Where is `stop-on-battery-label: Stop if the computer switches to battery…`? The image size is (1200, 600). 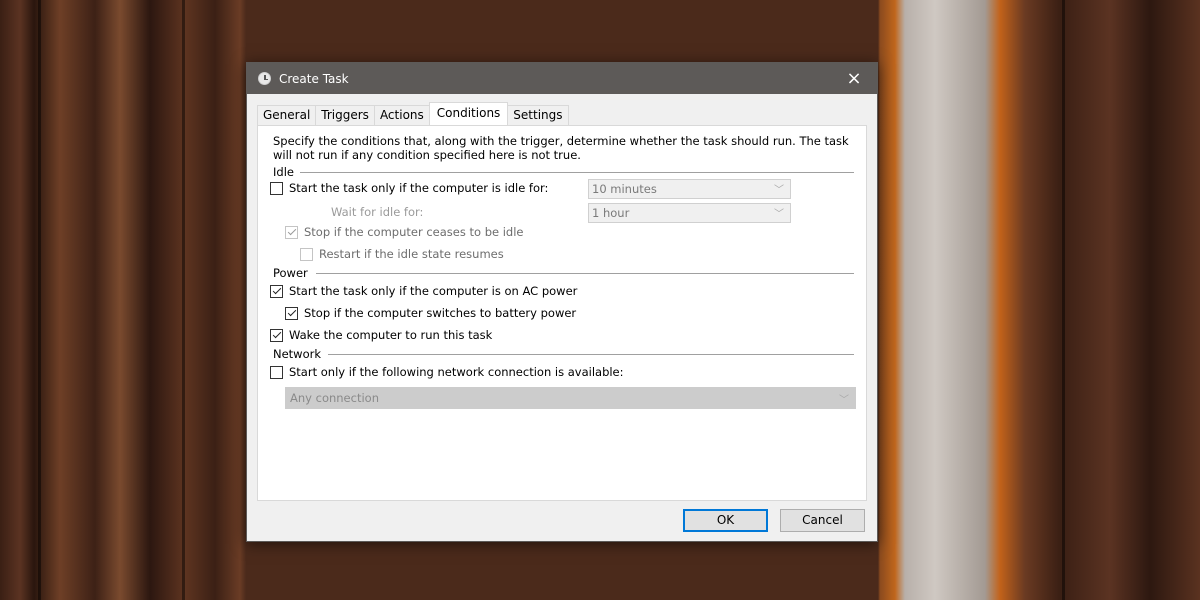
stop-on-battery-label: Stop if the computer switches to battery… is located at coordinates (440, 313).